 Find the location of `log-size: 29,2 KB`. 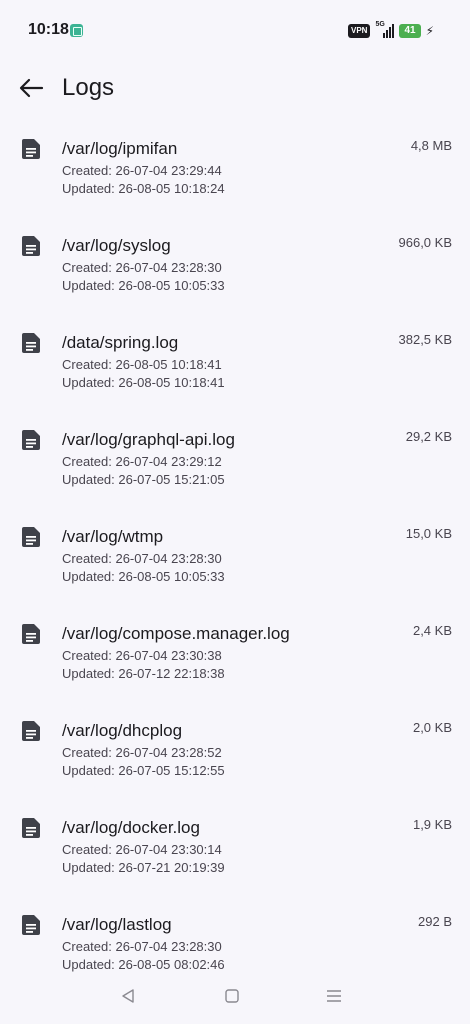

log-size: 29,2 KB is located at coordinates (428, 436).